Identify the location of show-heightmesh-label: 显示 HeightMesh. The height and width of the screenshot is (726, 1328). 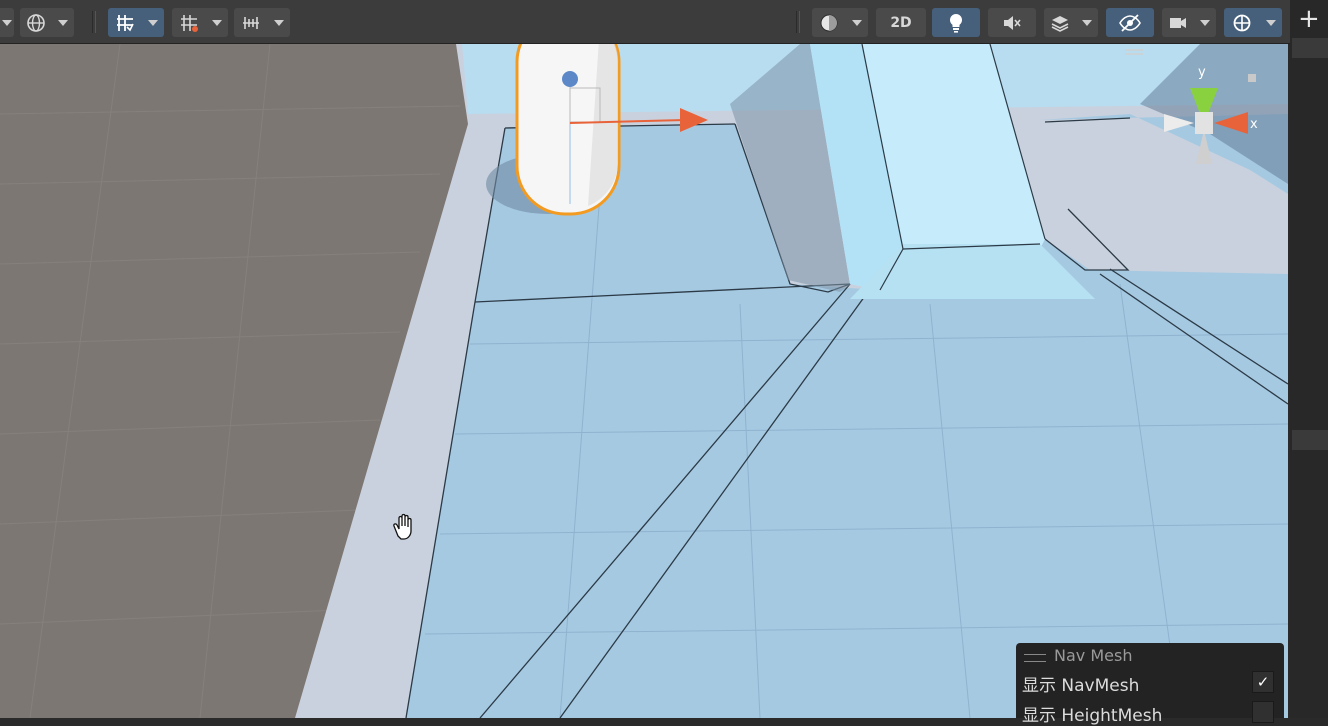
(1092, 716).